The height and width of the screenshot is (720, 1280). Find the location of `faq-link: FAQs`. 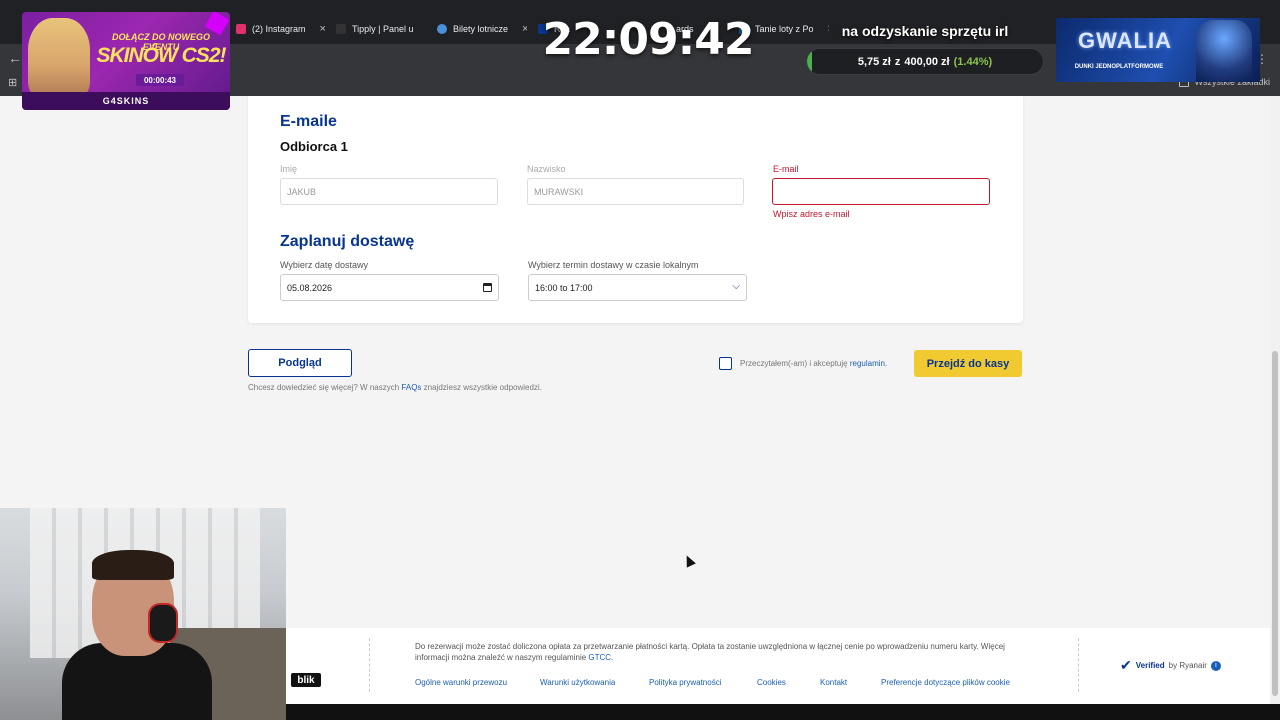

faq-link: FAQs is located at coordinates (411, 387).